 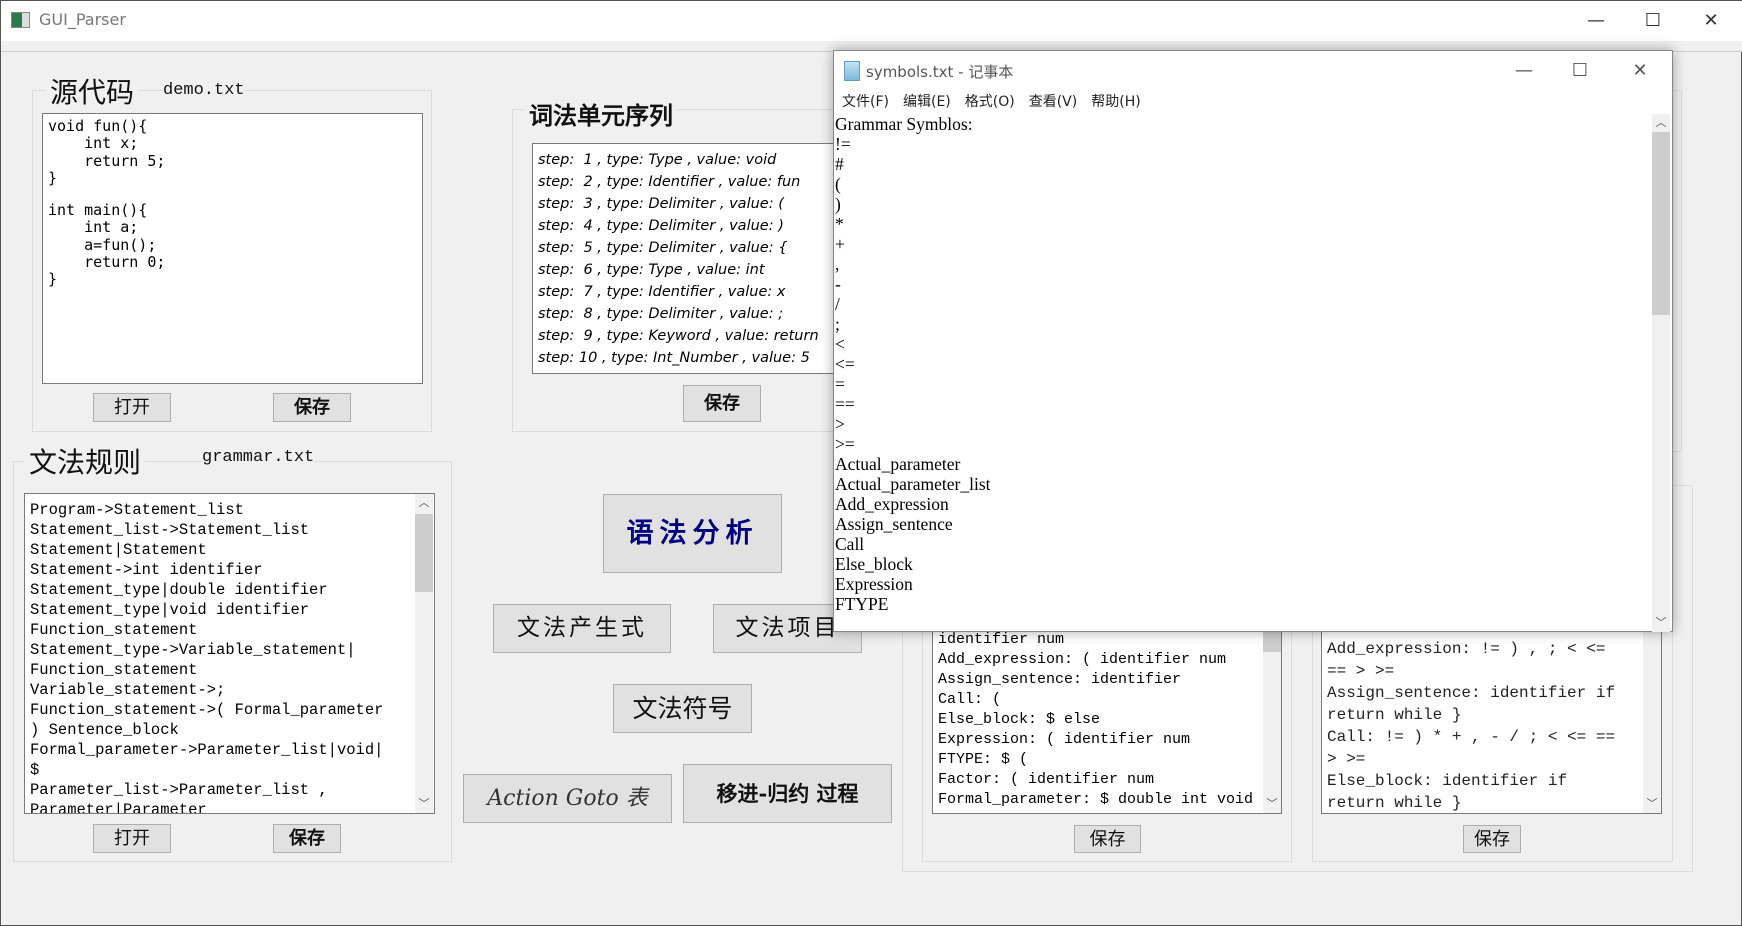 I want to click on np-text-line: Grammar Symblos:, so click(x=904, y=124).